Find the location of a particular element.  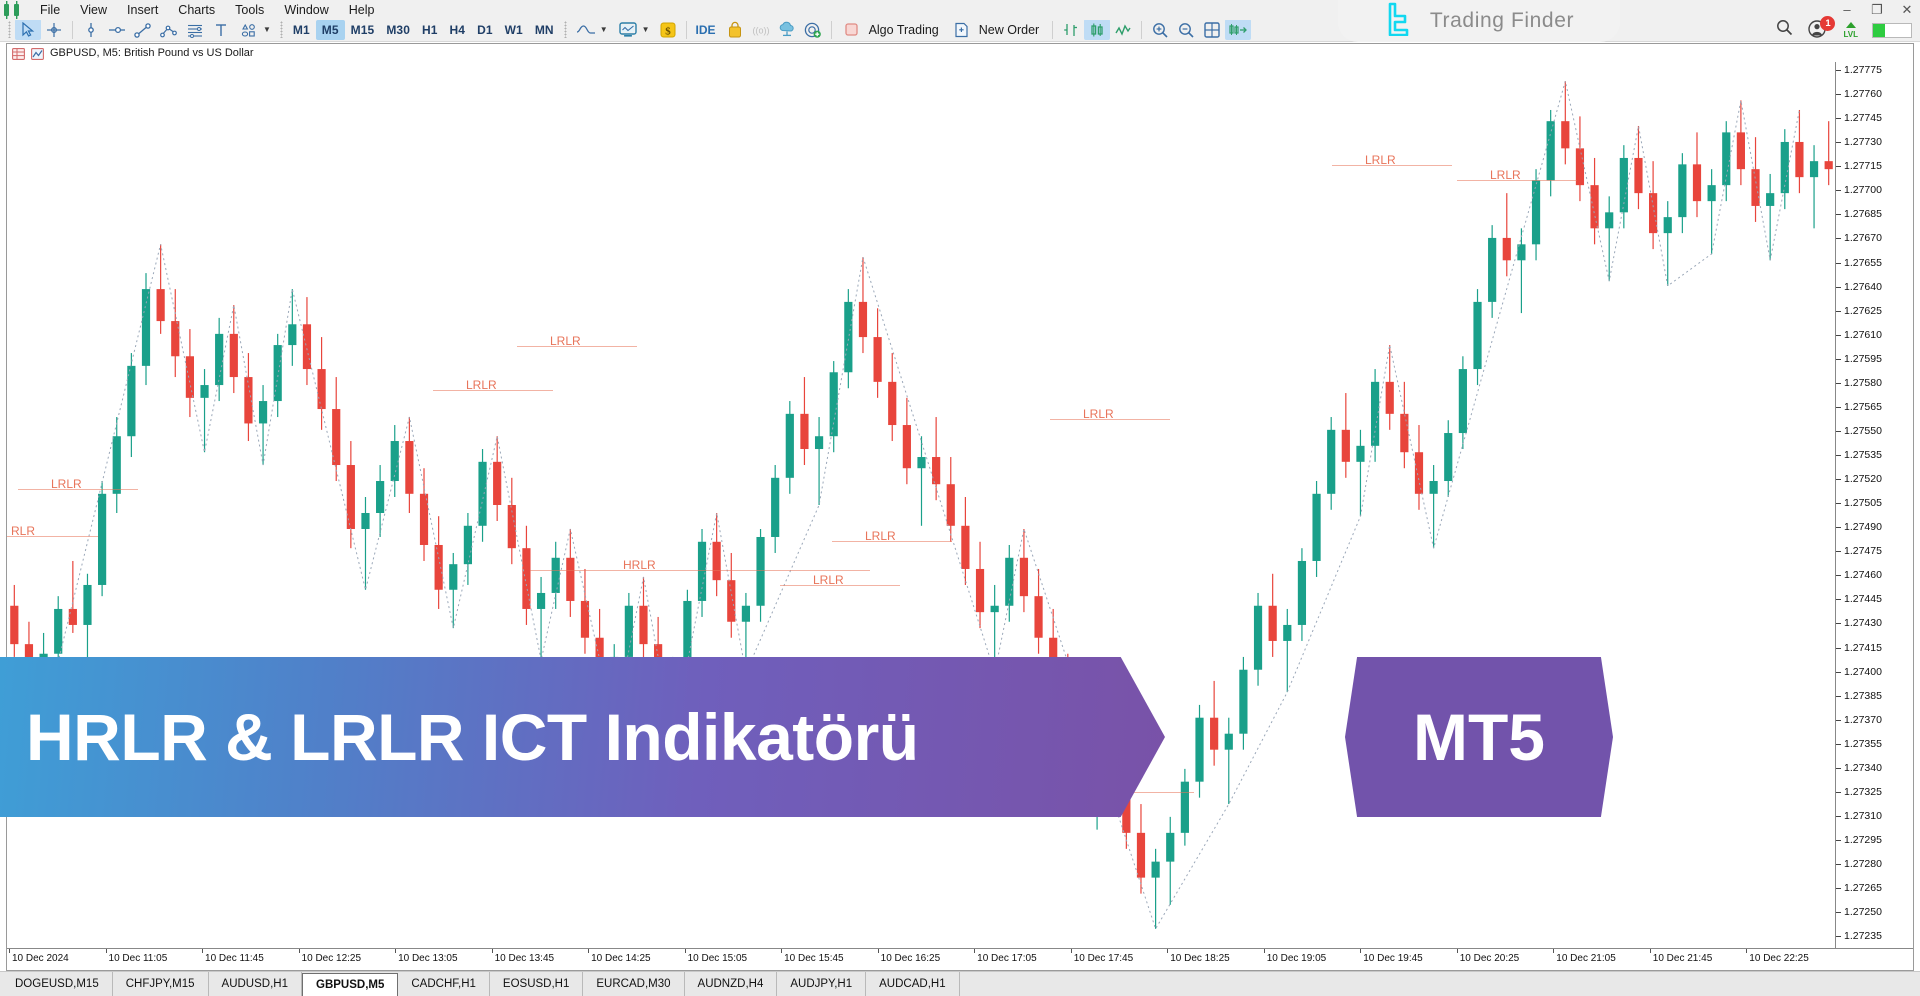

chart-tab-chfjpy-m15: CHFJPY,M15 is located at coordinates (161, 984).